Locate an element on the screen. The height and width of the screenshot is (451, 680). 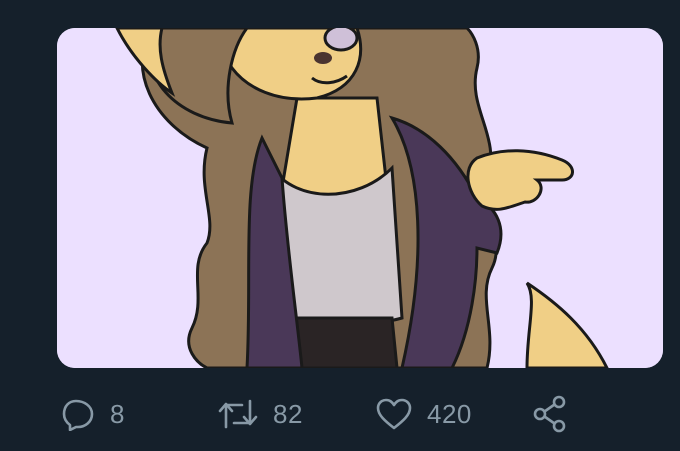
like-count: 420 is located at coordinates (449, 413).